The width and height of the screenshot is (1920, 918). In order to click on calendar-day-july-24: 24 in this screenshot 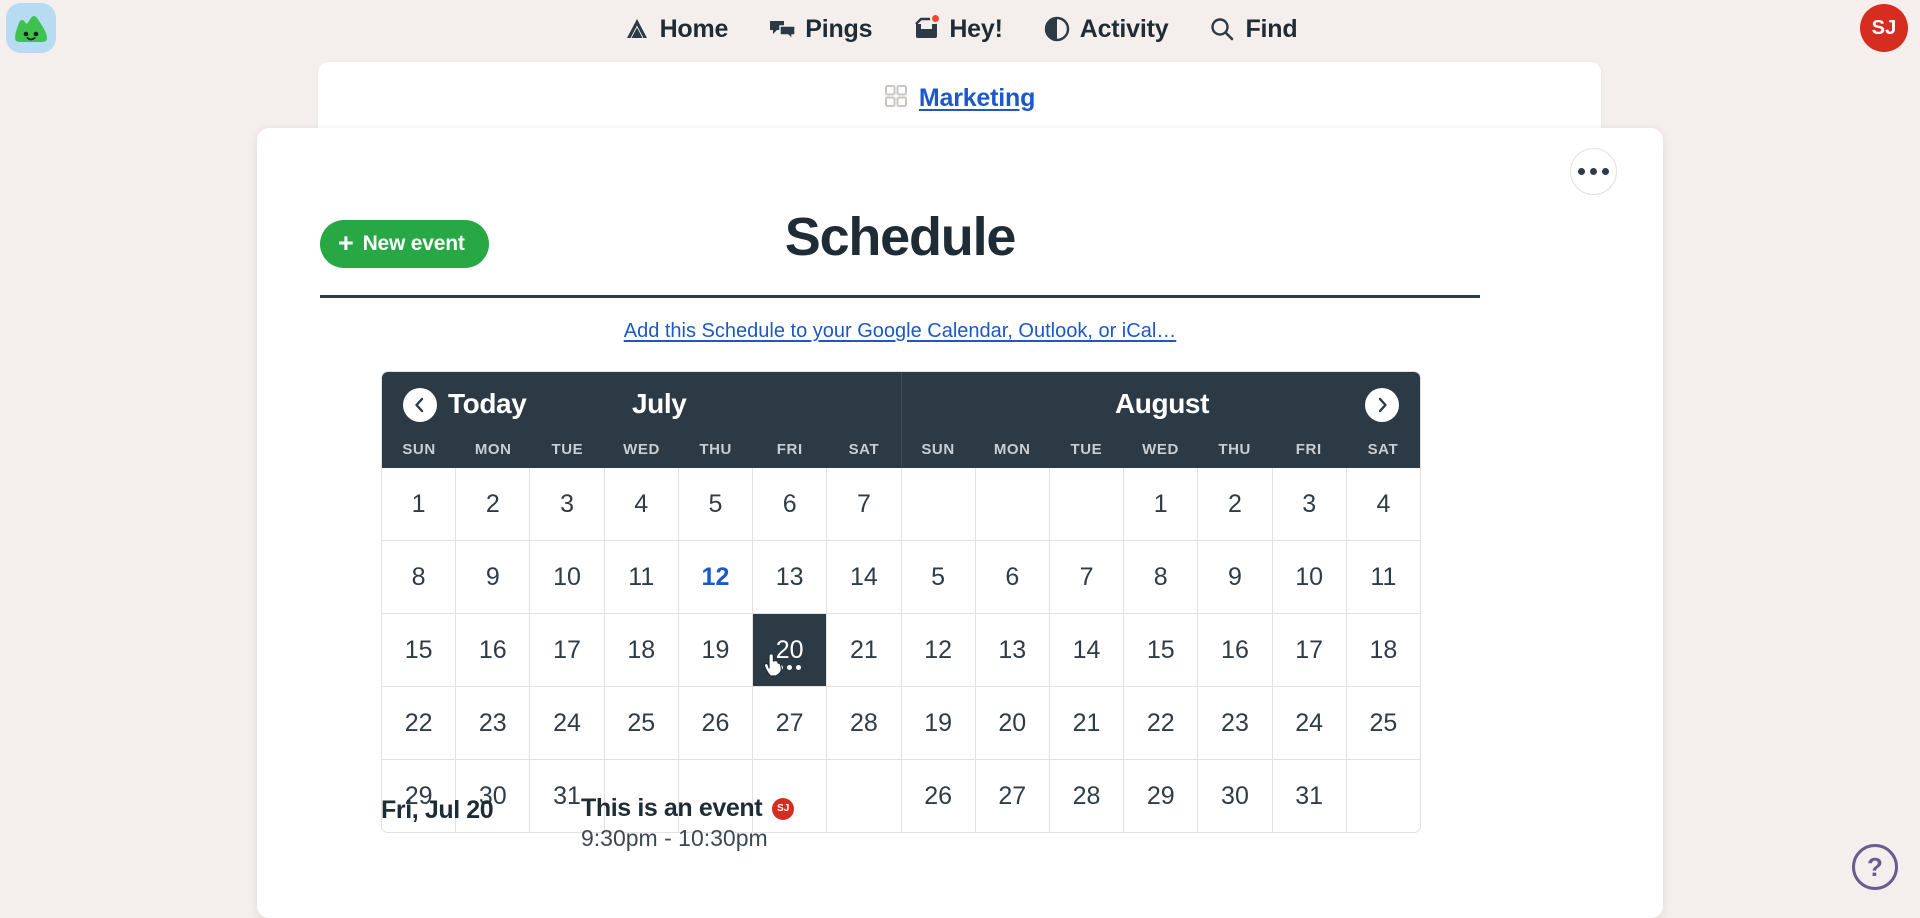, I will do `click(566, 723)`.